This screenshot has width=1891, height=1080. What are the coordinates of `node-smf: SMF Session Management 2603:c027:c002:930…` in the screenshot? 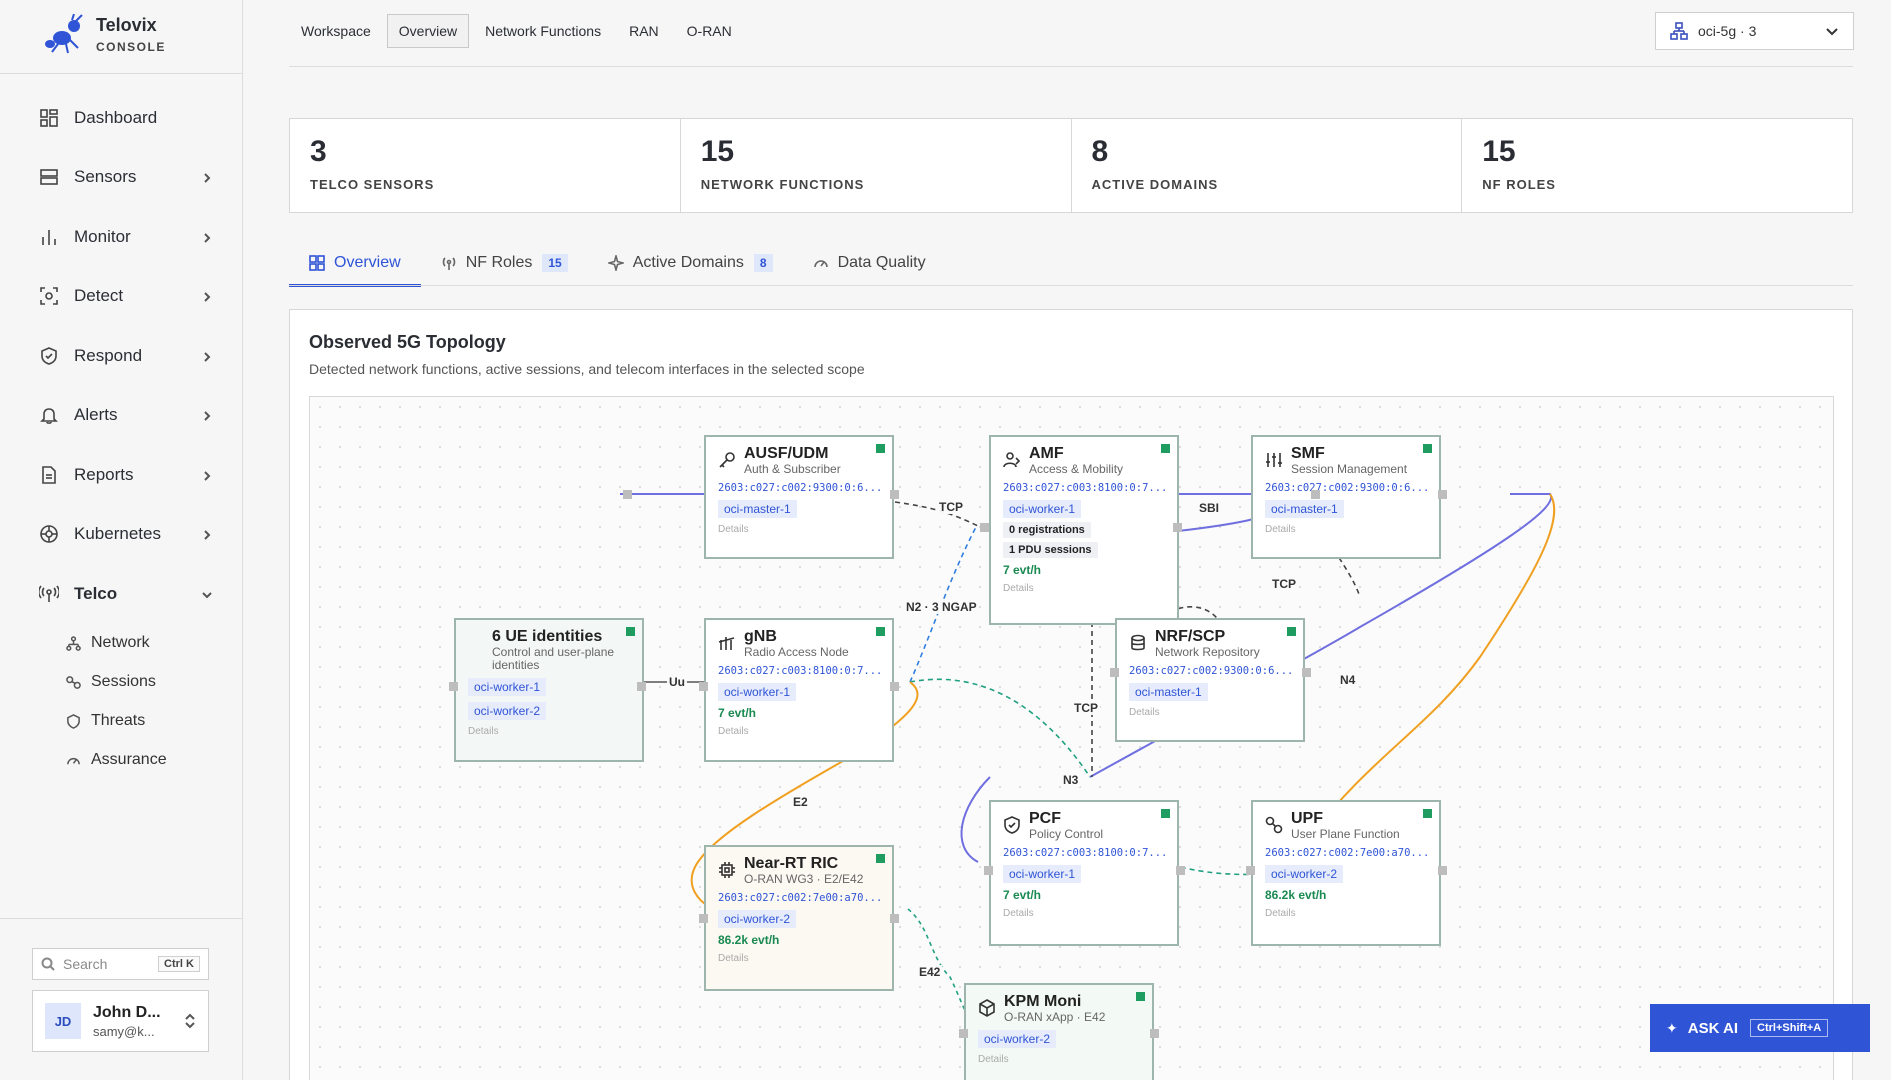 It's located at (1346, 497).